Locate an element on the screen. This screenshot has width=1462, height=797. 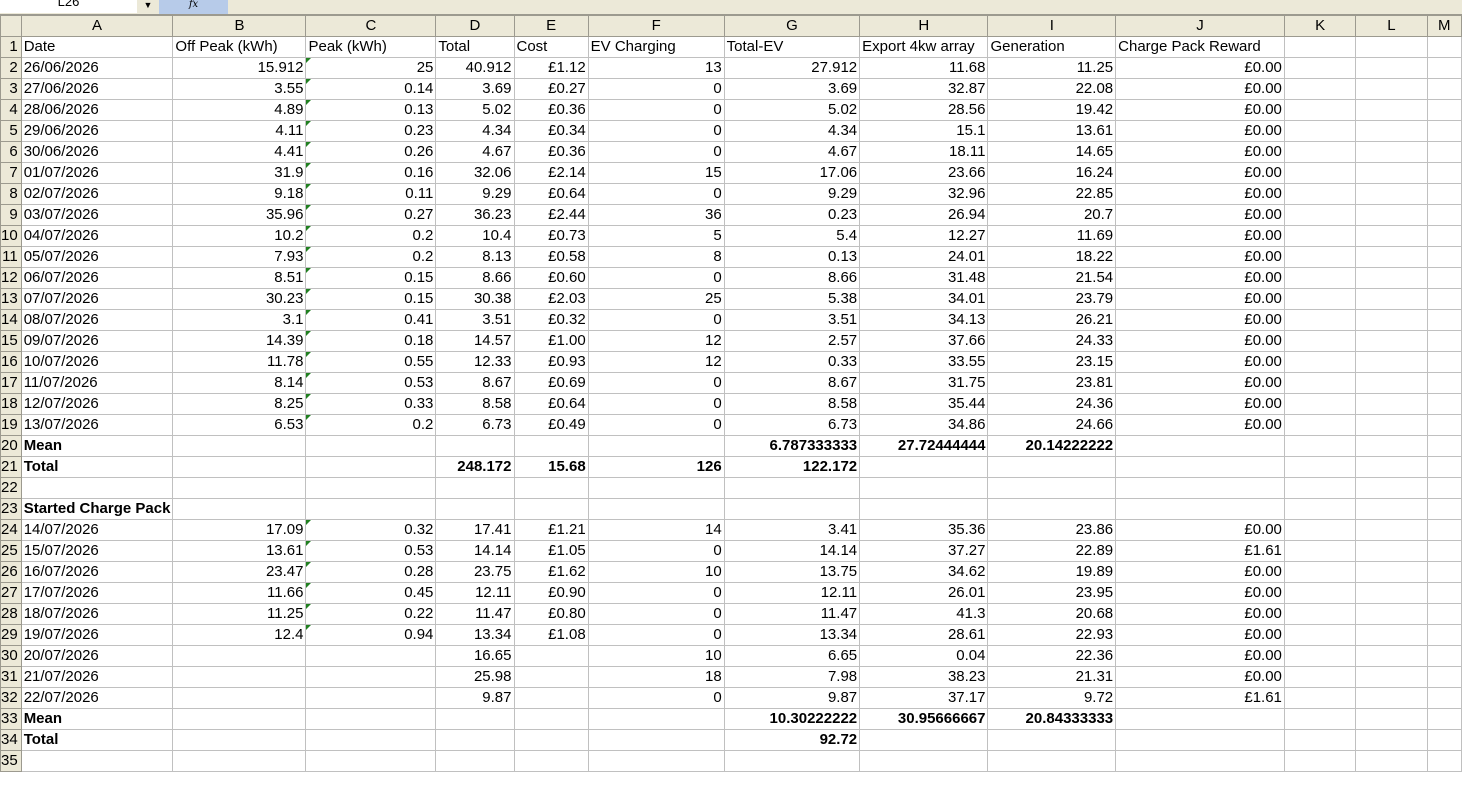
row-header: 13 is located at coordinates (11, 299).